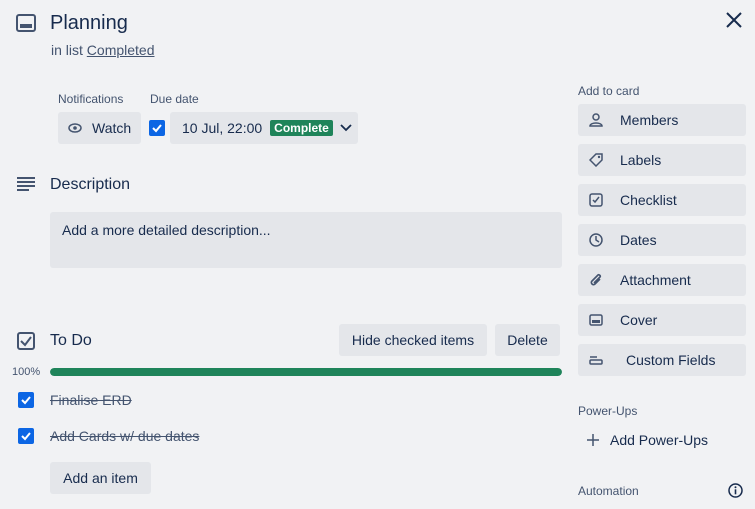 The image size is (755, 509). I want to click on delete-checklist-button: Delete, so click(527, 340).